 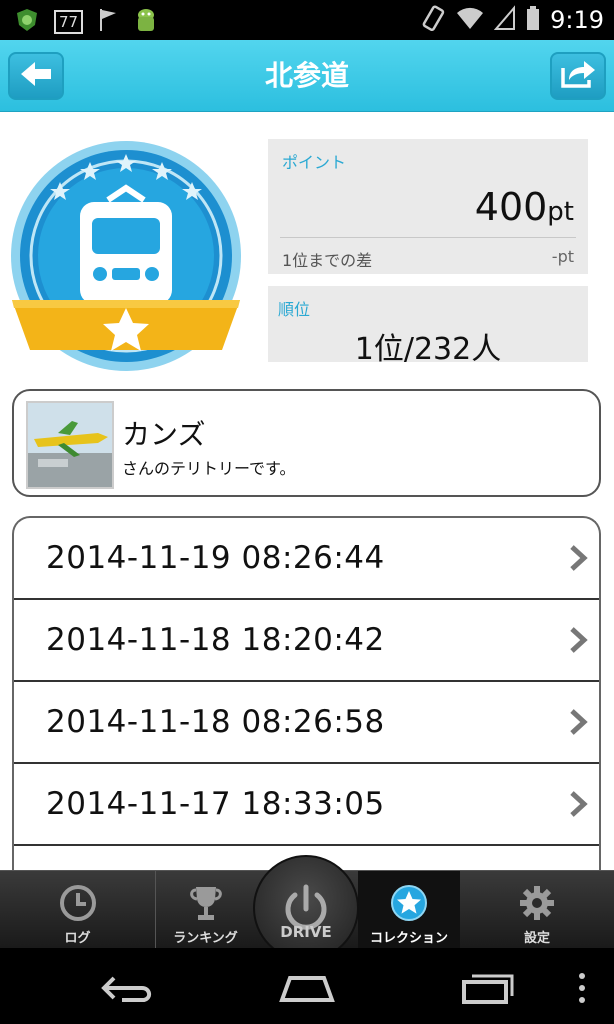 What do you see at coordinates (428, 326) in the screenshot?
I see `rank-card: 順位 1位/232人` at bounding box center [428, 326].